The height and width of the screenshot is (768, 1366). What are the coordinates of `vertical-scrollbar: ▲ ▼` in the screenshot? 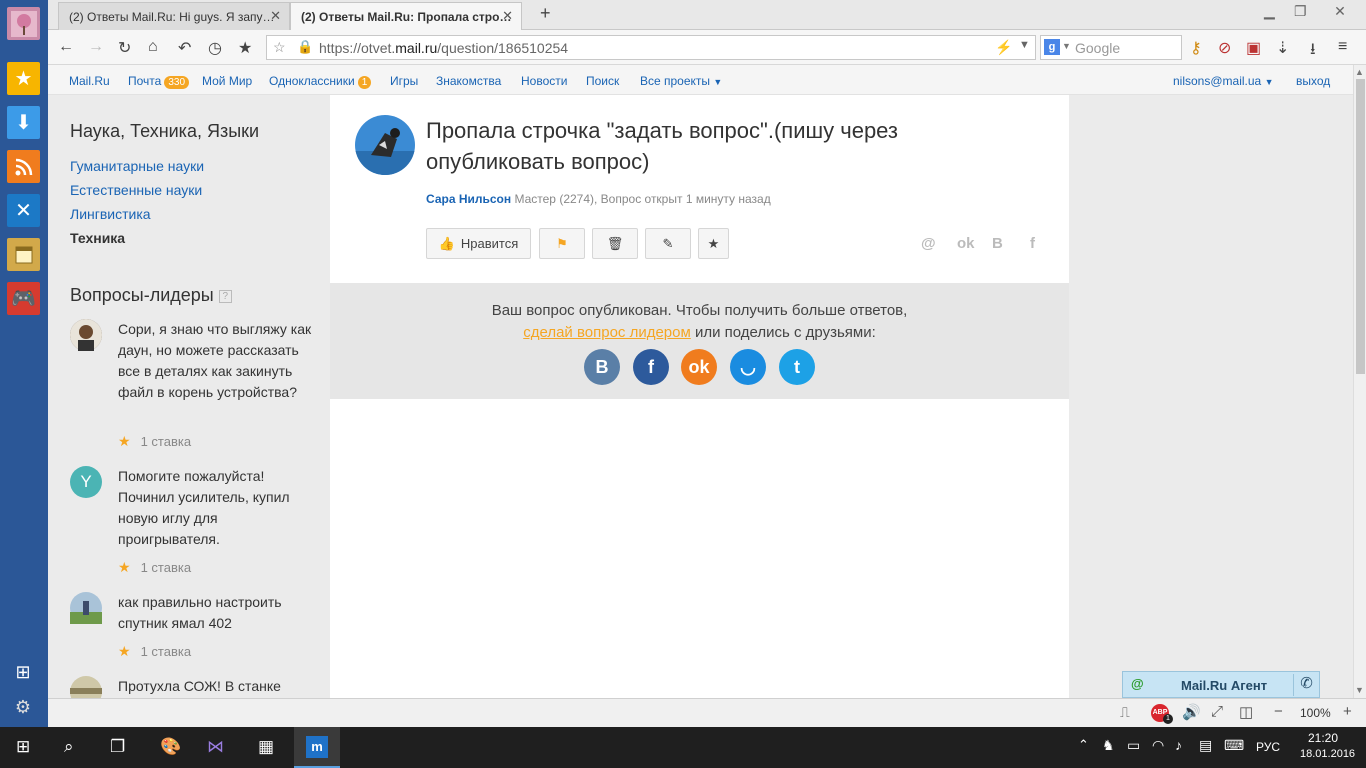 It's located at (1359, 381).